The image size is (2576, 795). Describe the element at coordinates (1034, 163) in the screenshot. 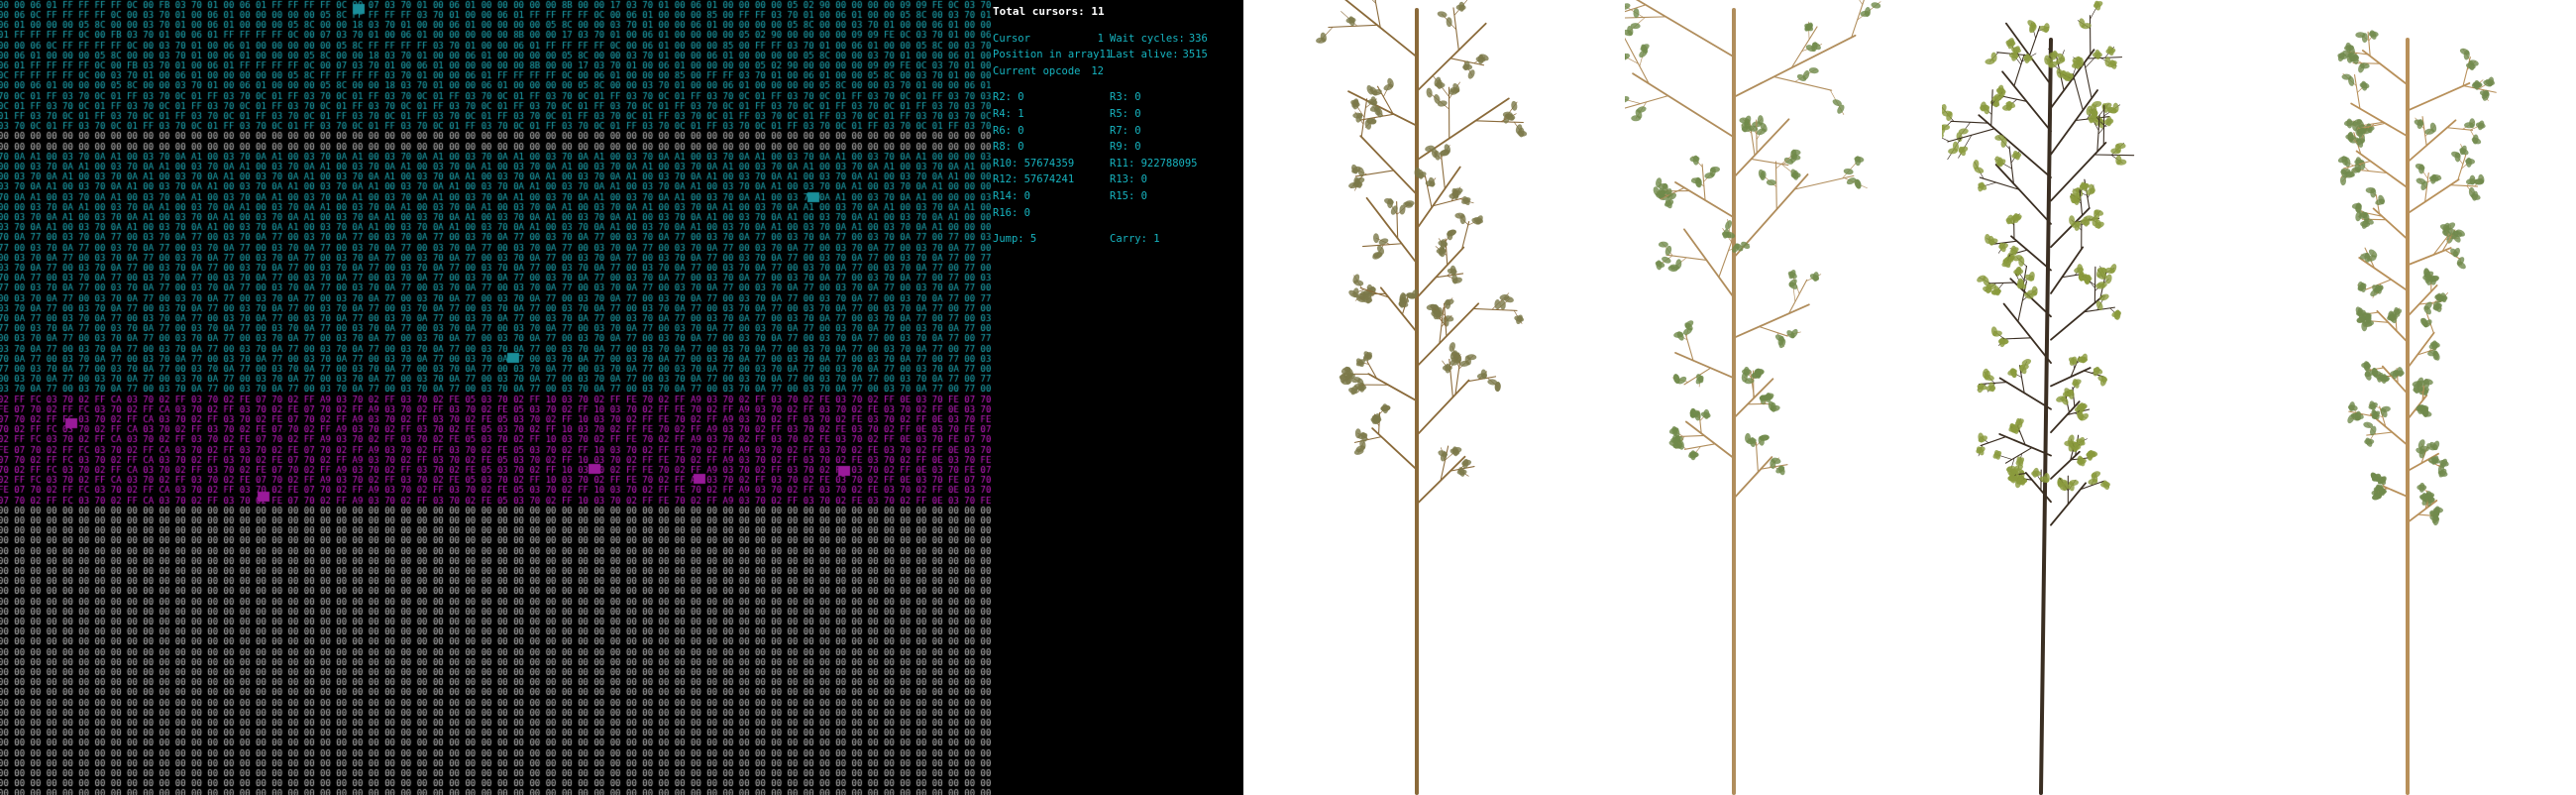

I see `register-value: R10: 57674359` at that location.